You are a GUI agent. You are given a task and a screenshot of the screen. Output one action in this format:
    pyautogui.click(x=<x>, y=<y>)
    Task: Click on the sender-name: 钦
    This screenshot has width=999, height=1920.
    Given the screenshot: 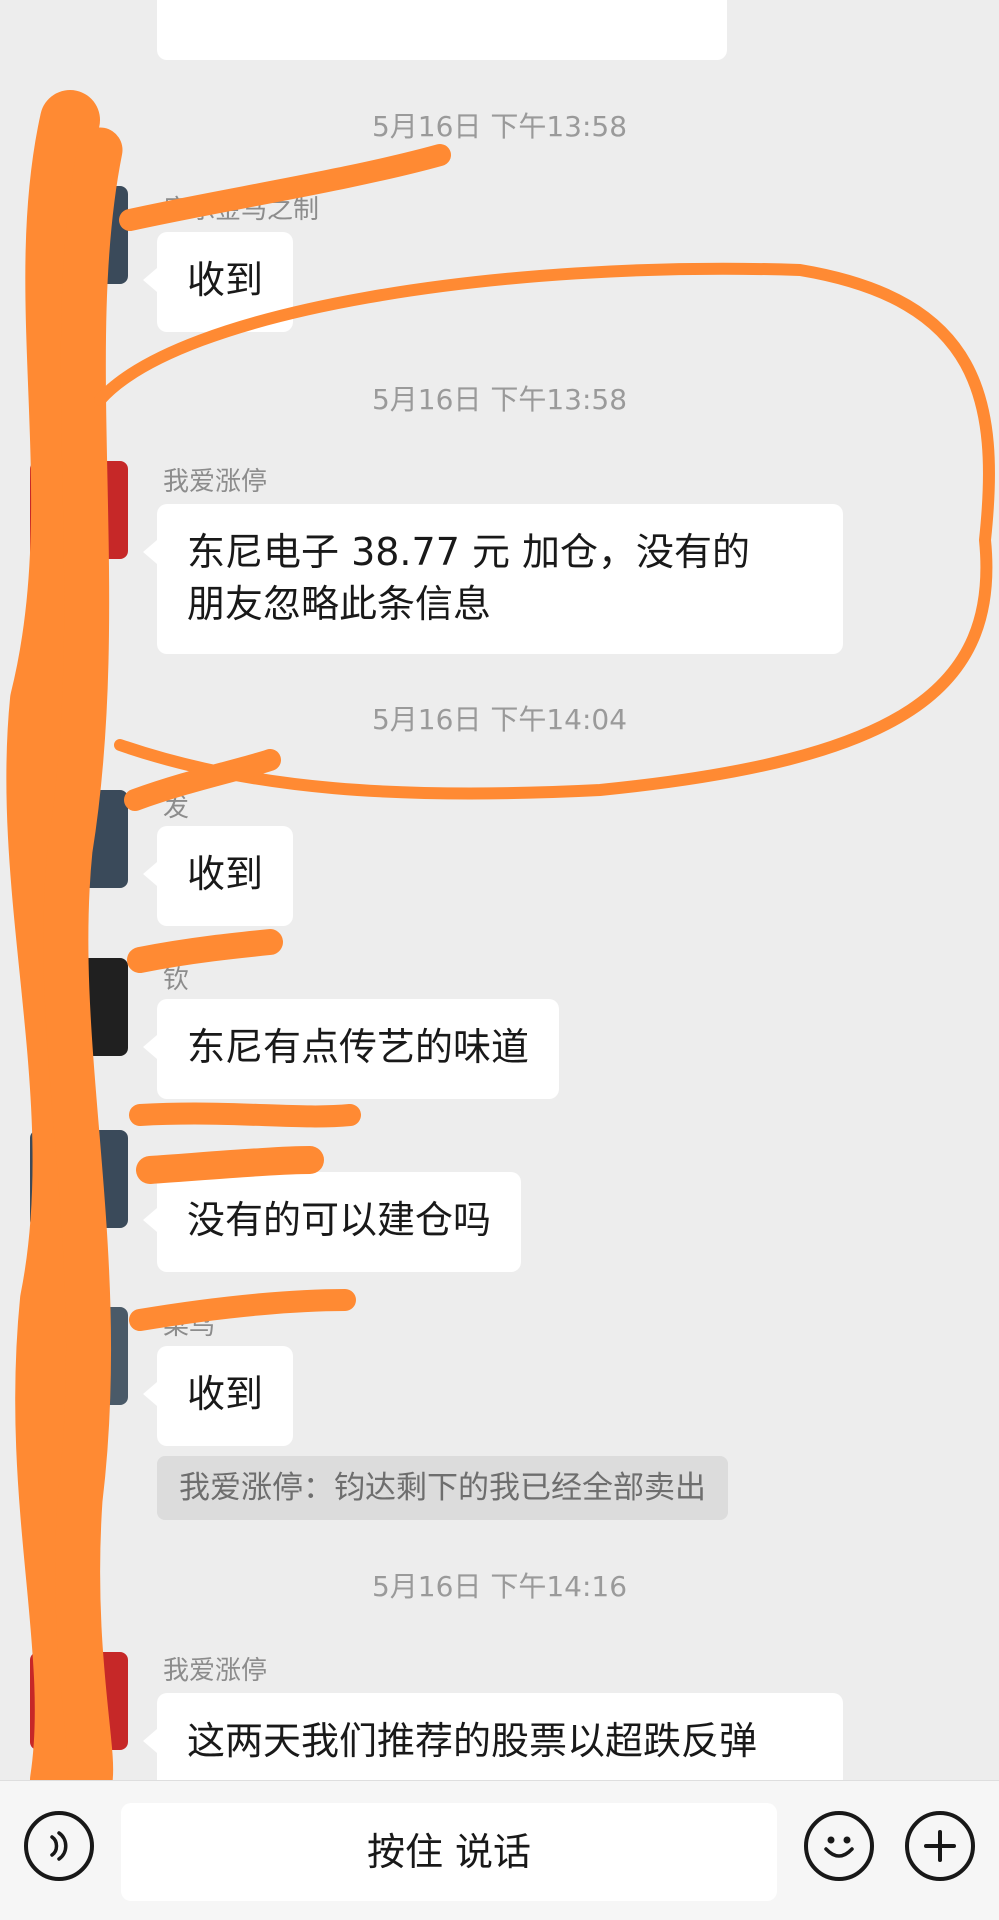 What is the action you would take?
    pyautogui.click(x=176, y=980)
    